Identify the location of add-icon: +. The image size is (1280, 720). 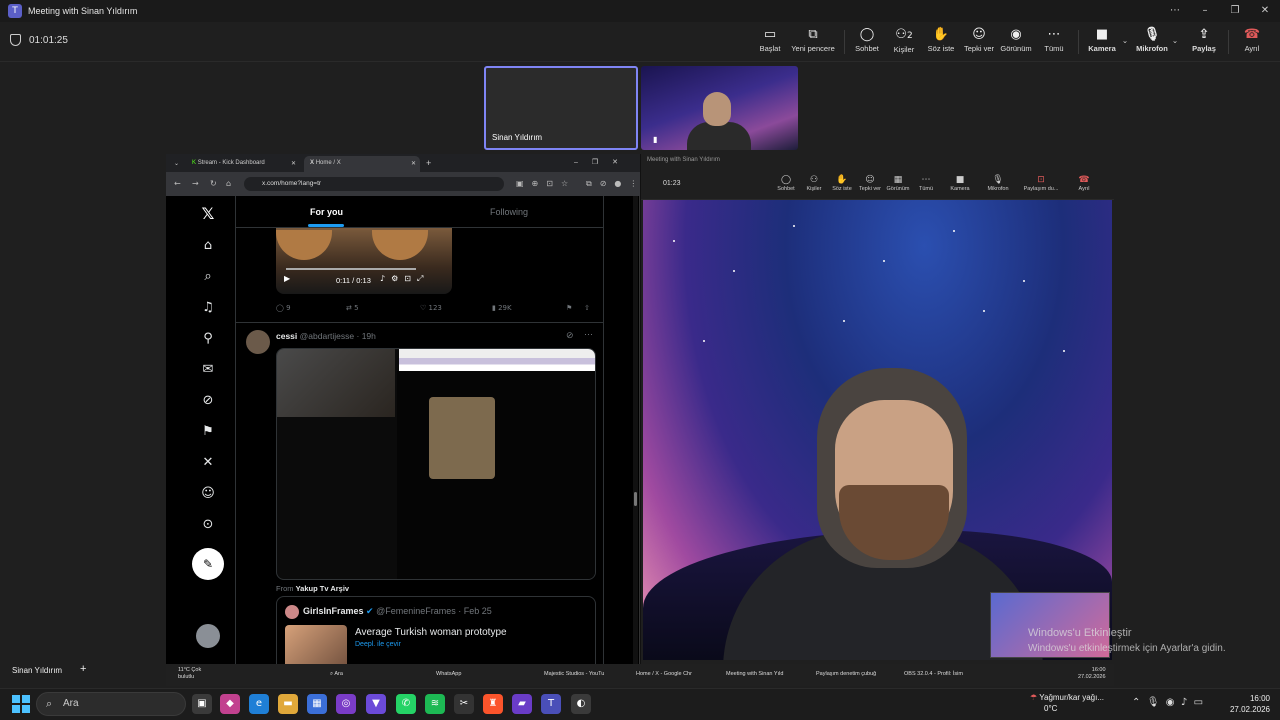
(83, 669).